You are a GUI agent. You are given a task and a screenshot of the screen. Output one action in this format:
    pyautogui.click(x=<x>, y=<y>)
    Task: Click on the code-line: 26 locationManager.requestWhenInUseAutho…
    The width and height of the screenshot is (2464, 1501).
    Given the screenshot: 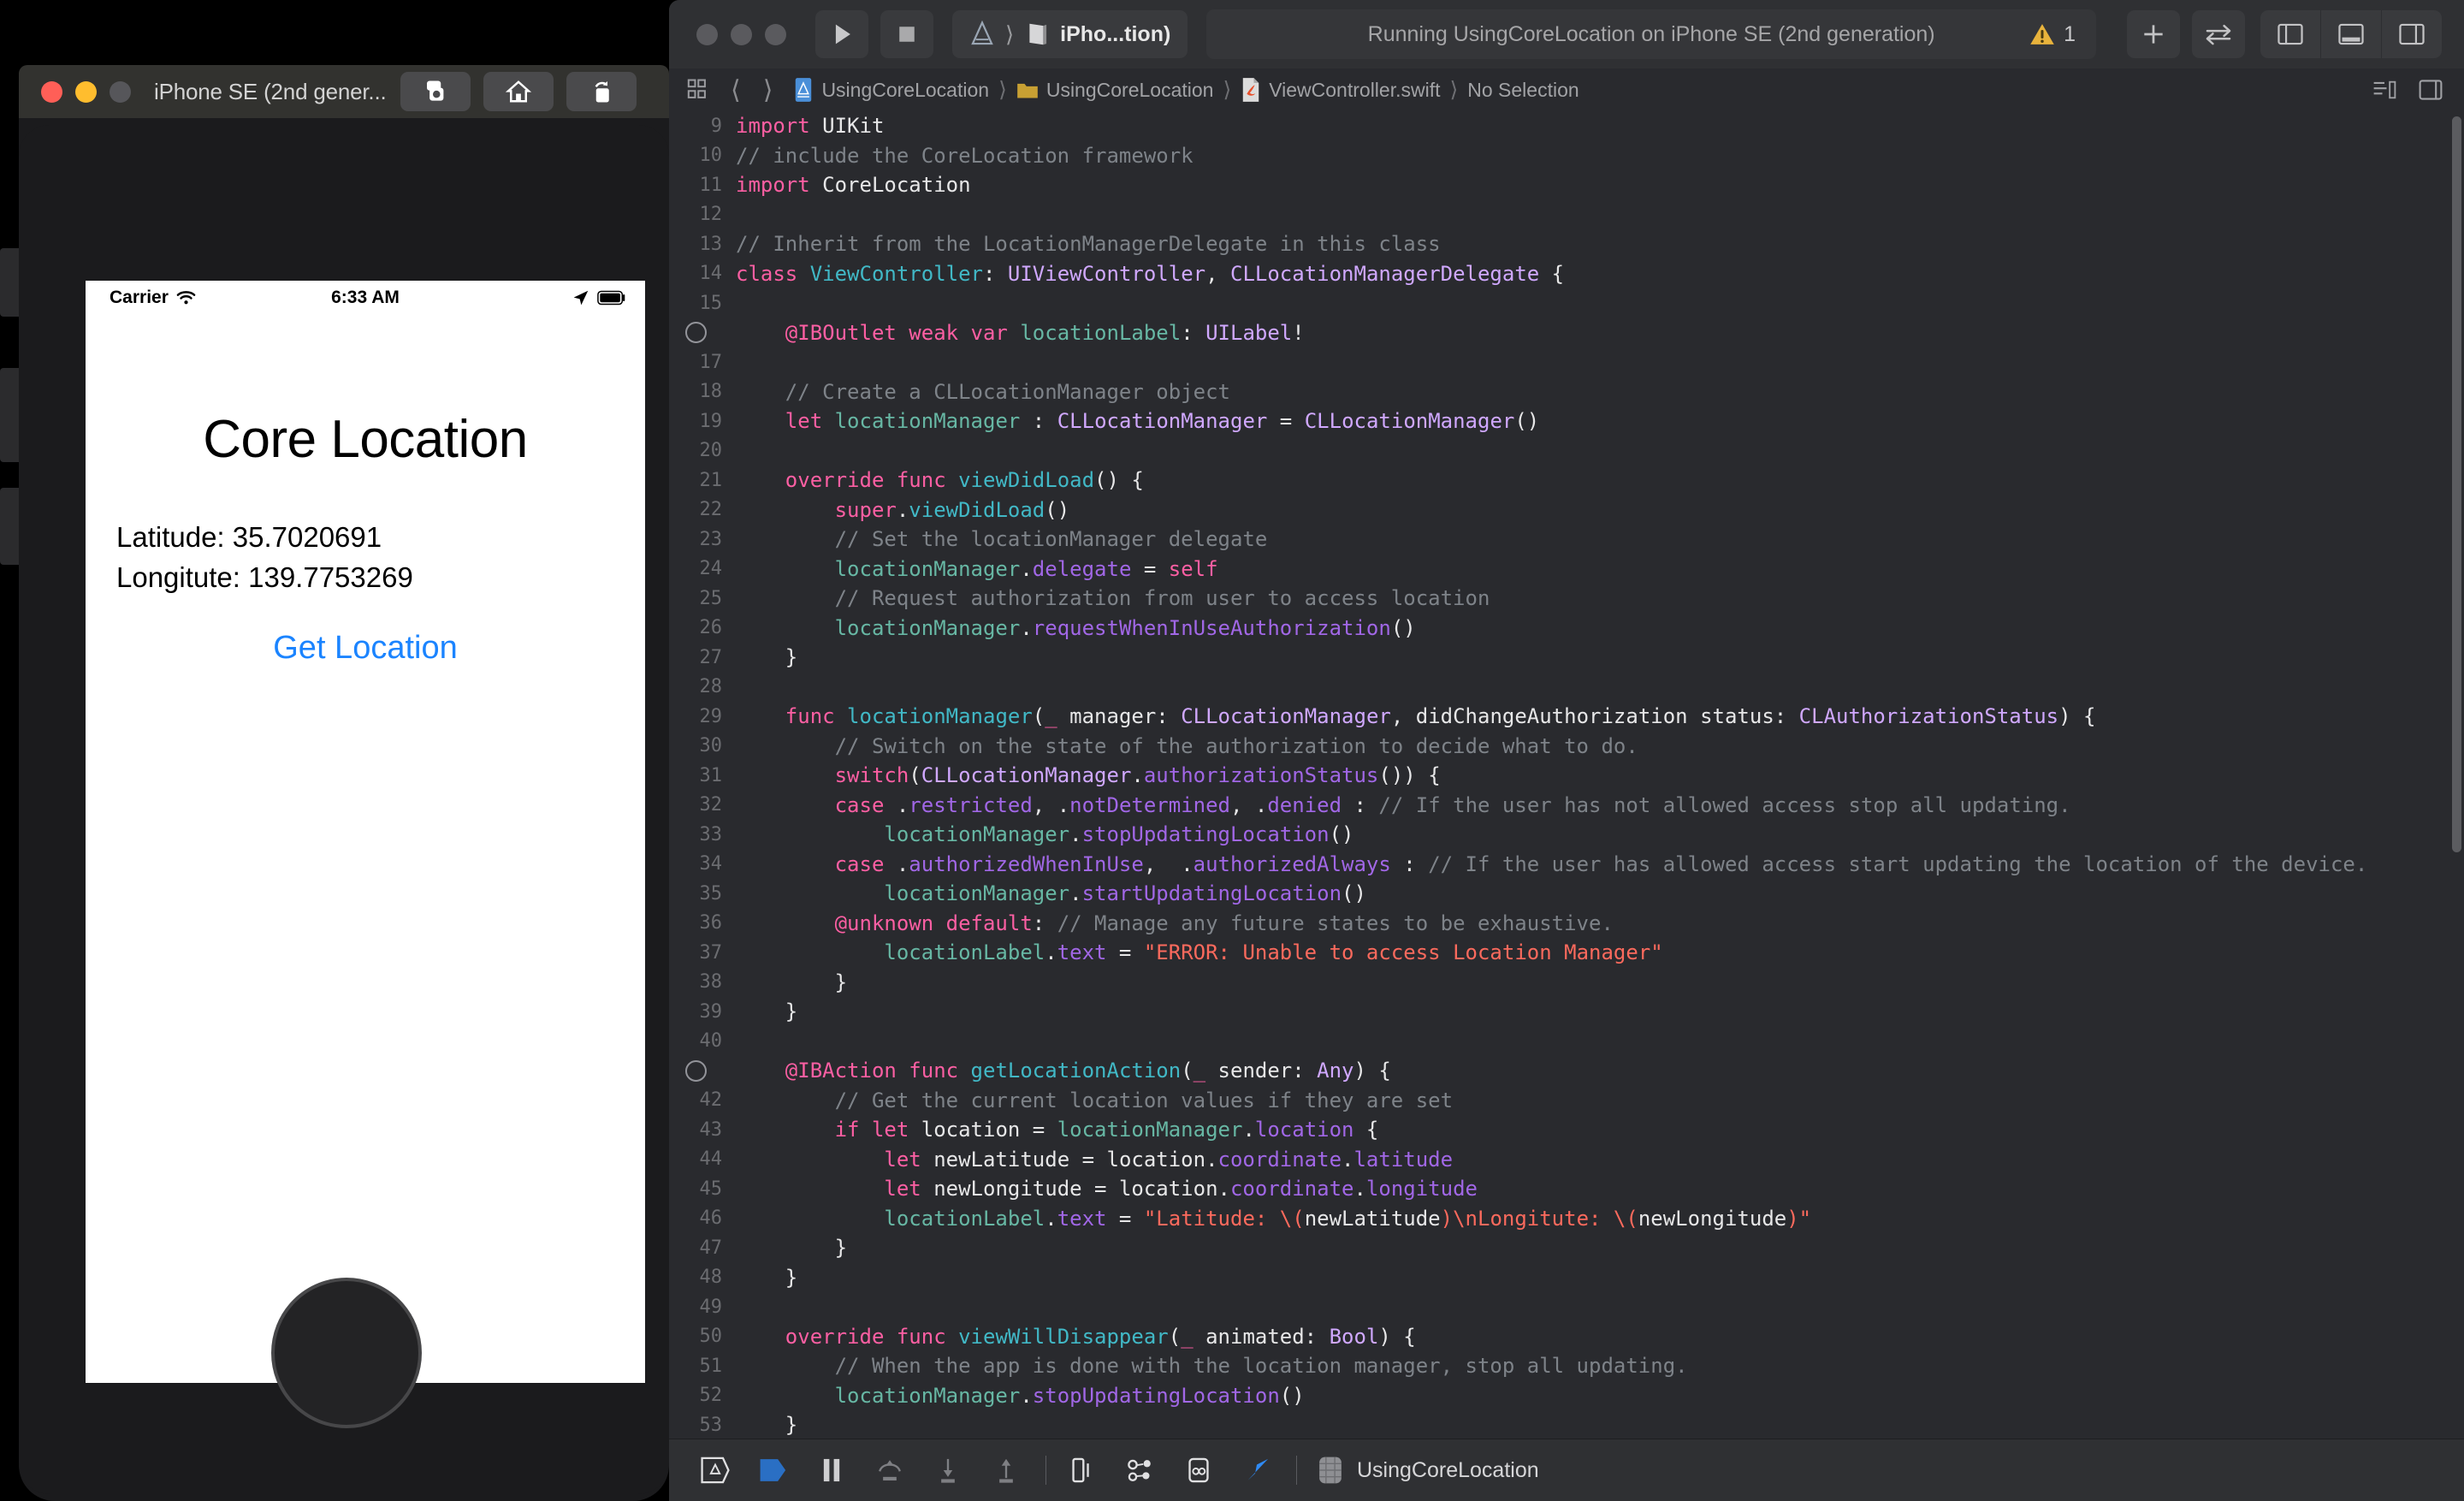 What is the action you would take?
    pyautogui.click(x=1566, y=629)
    